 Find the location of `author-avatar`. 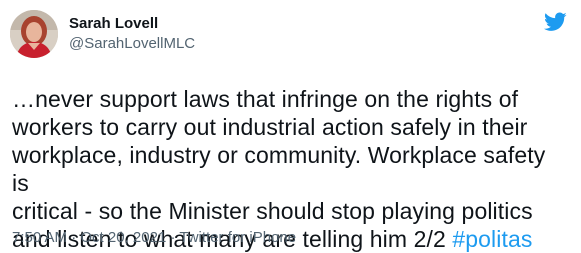

author-avatar is located at coordinates (34, 34).